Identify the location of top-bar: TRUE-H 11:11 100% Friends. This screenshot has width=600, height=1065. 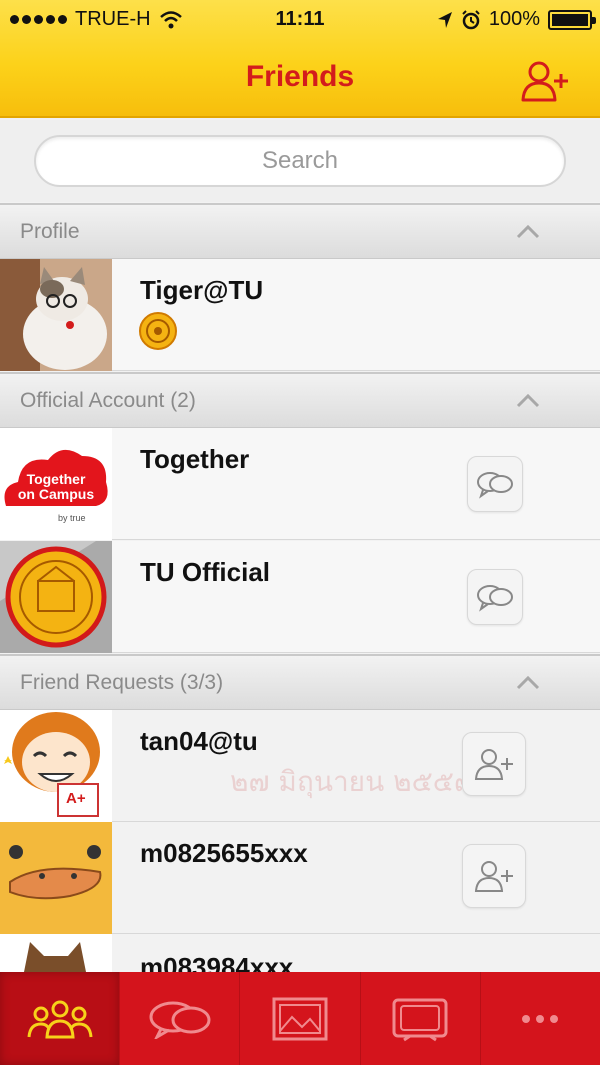
(300, 59).